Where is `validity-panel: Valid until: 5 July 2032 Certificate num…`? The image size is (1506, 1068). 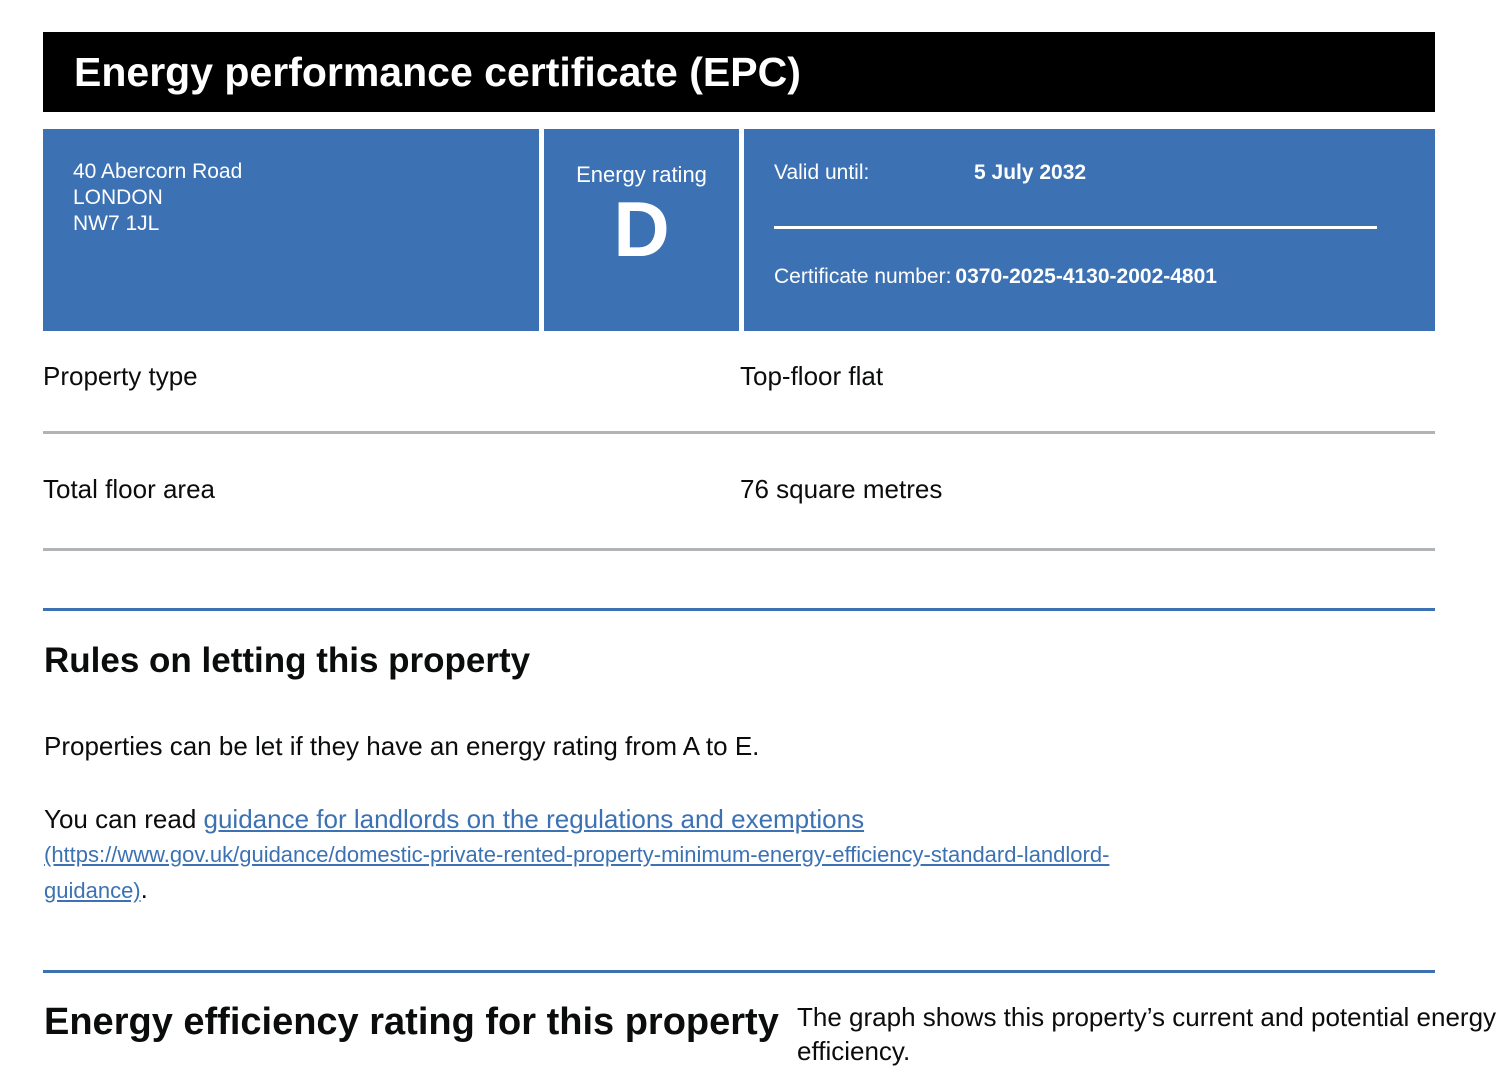
validity-panel: Valid until: 5 July 2032 Certificate num… is located at coordinates (1089, 230).